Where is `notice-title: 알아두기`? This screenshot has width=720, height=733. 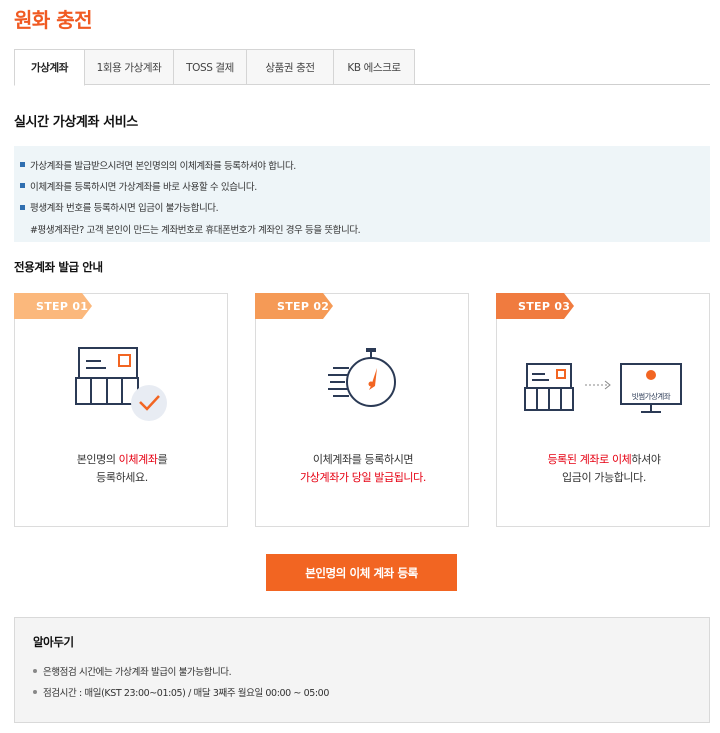
notice-title: 알아두기 is located at coordinates (53, 642).